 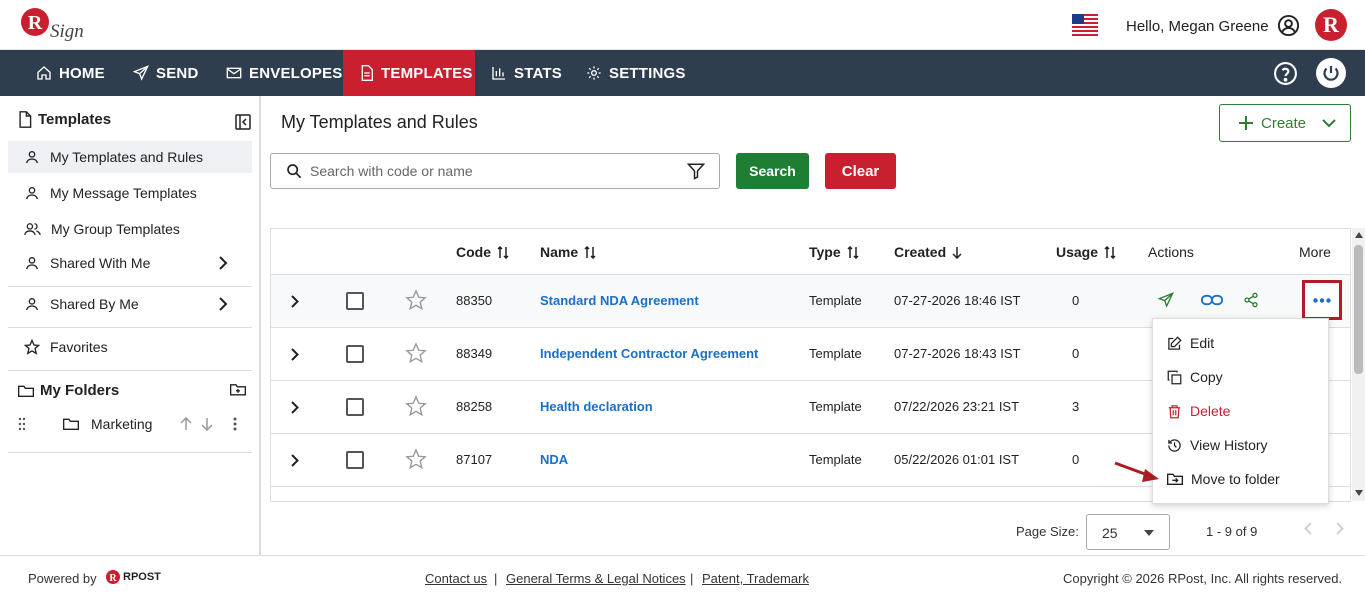 What do you see at coordinates (165, 73) in the screenshot?
I see `nav-send: SEND` at bounding box center [165, 73].